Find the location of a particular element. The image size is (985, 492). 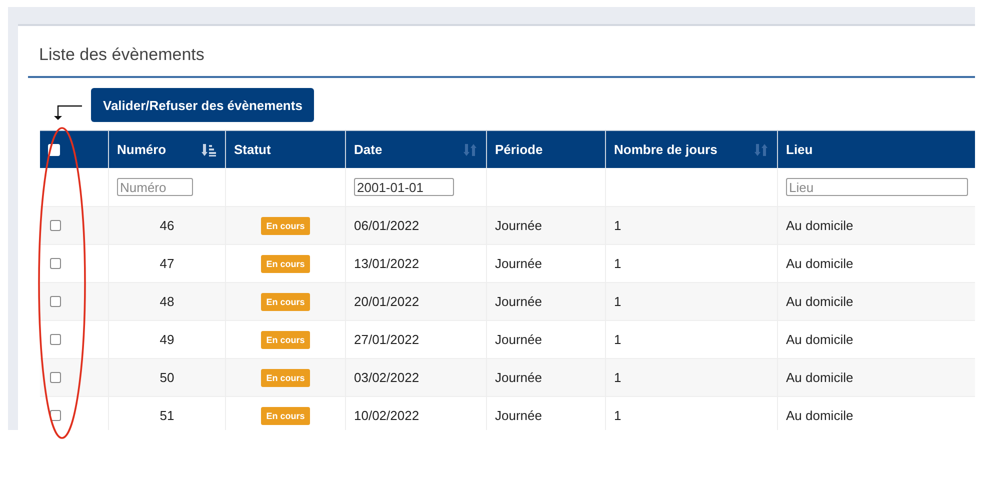

table-cell: 10/02/2022 is located at coordinates (387, 415).